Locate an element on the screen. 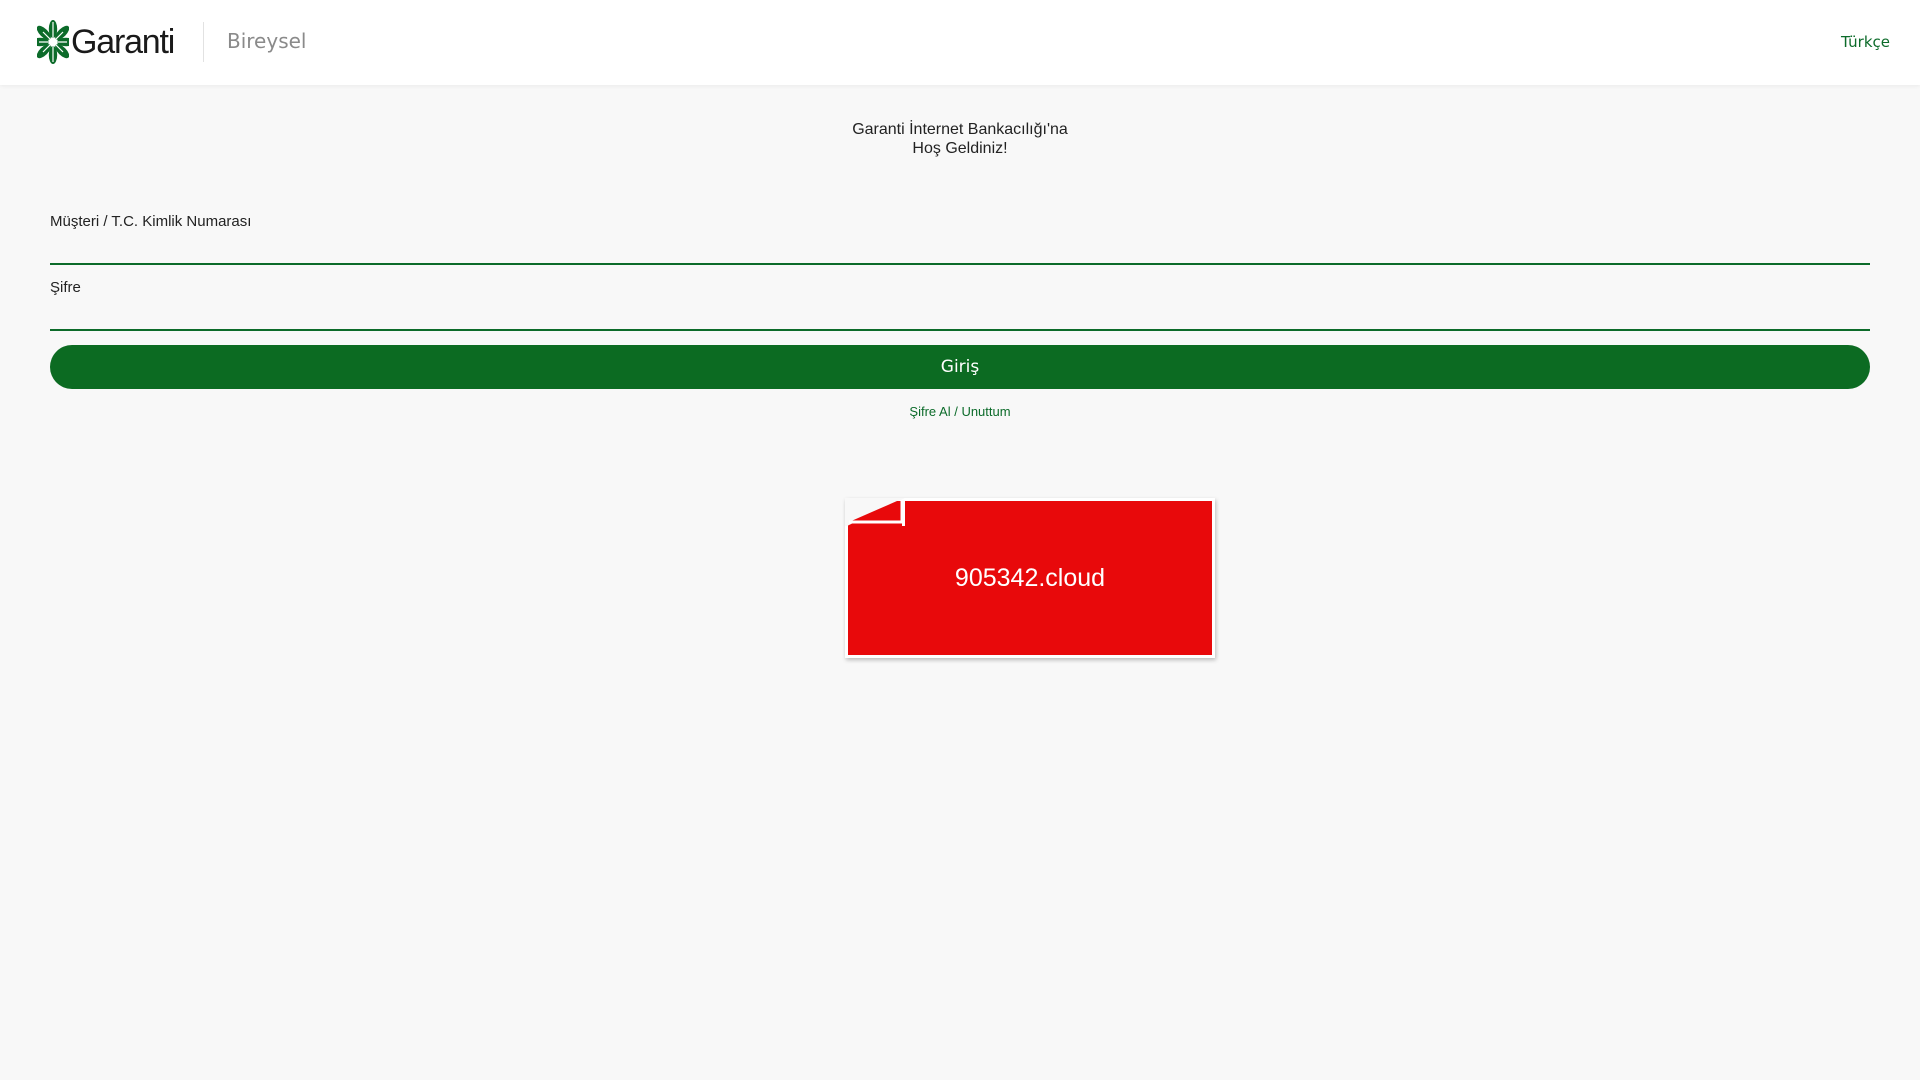 This screenshot has height=1080, width=1920. forgot-password-link: Şifre Al / Unuttum is located at coordinates (959, 411).